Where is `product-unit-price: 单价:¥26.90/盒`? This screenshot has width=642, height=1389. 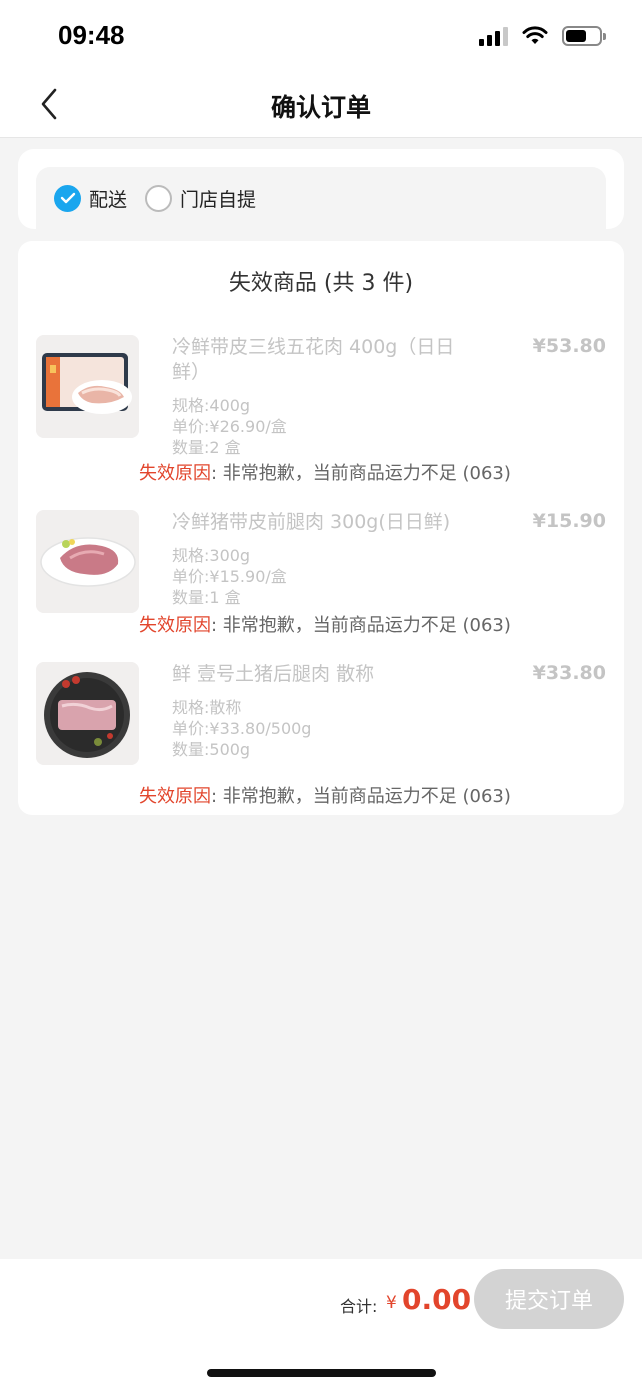
product-unit-price: 单价:¥26.90/盒 is located at coordinates (229, 426).